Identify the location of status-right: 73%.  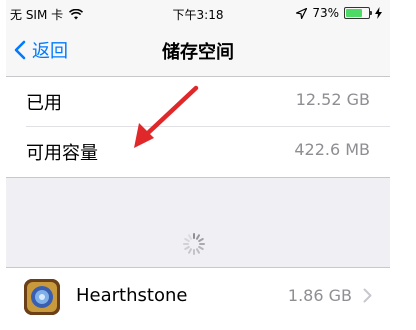
(339, 13).